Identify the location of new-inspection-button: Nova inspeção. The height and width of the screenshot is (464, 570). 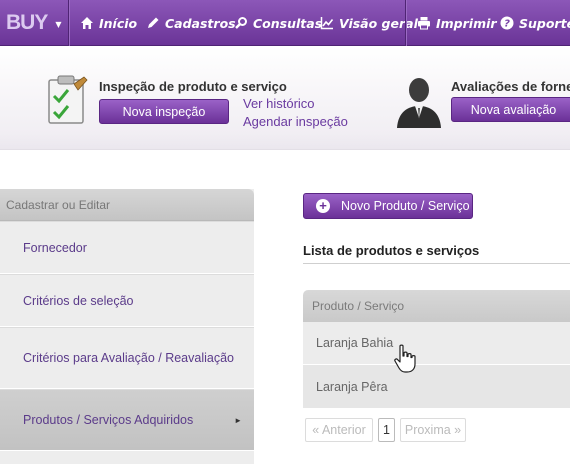
(164, 111).